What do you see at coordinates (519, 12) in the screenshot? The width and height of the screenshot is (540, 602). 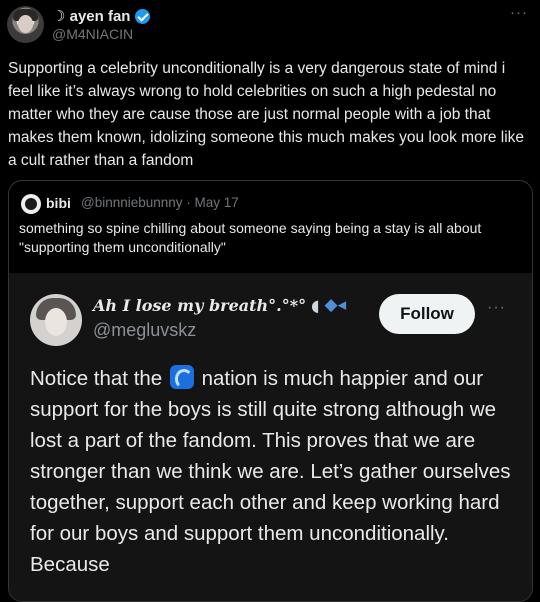 I see `more-options-icon: ···` at bounding box center [519, 12].